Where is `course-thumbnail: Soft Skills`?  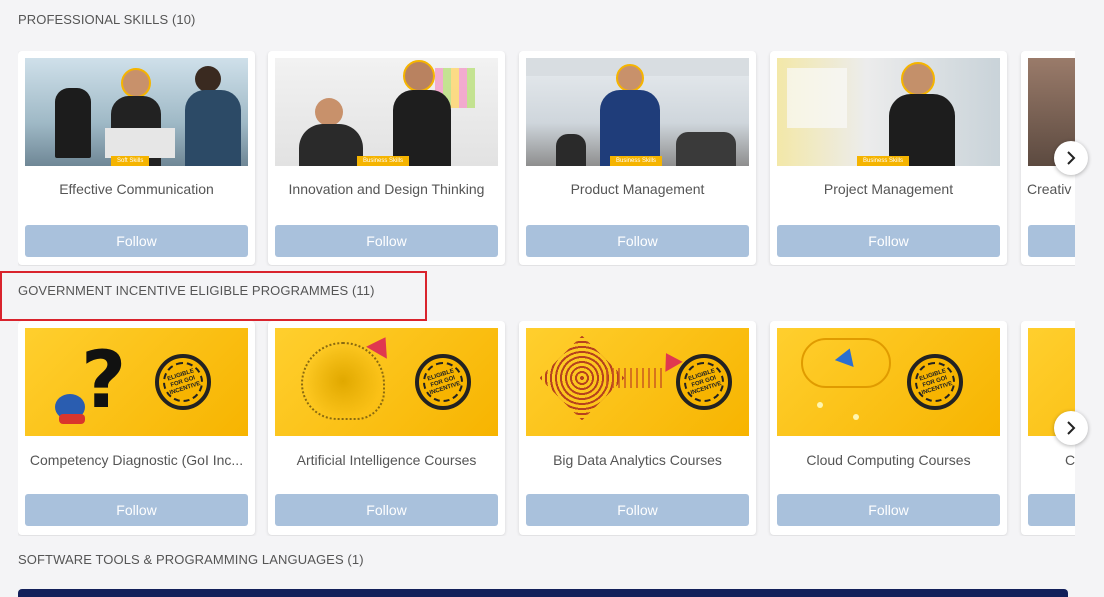 course-thumbnail: Soft Skills is located at coordinates (136, 112).